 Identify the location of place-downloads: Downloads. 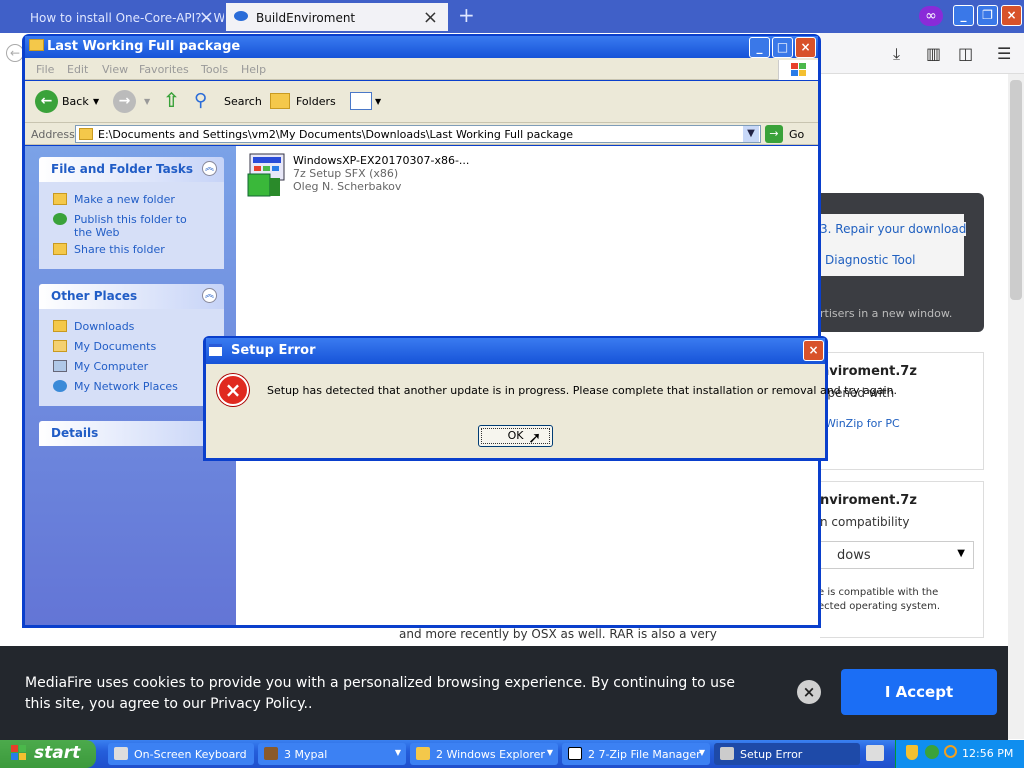
(104, 326).